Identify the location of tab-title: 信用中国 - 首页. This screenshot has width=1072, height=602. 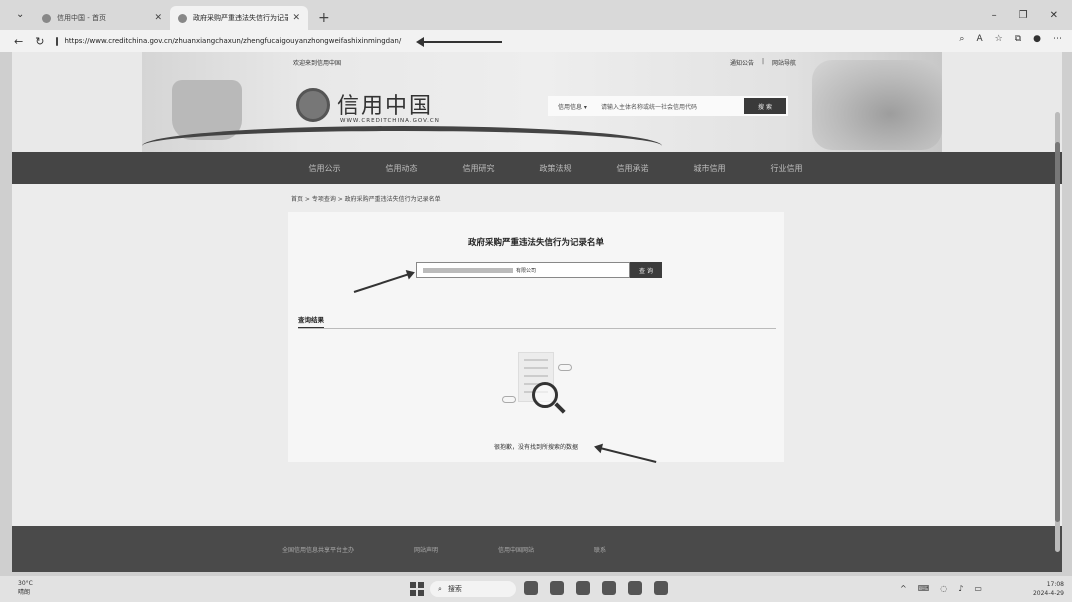
(81, 18).